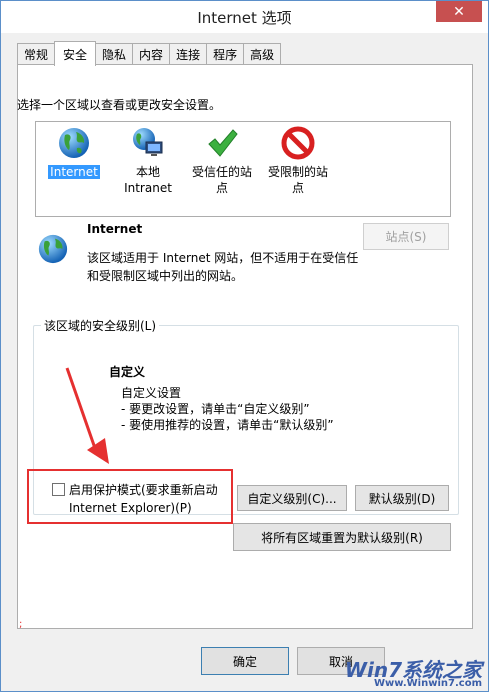  Describe the element at coordinates (188, 54) in the screenshot. I see `tab-connections: 连接` at that location.